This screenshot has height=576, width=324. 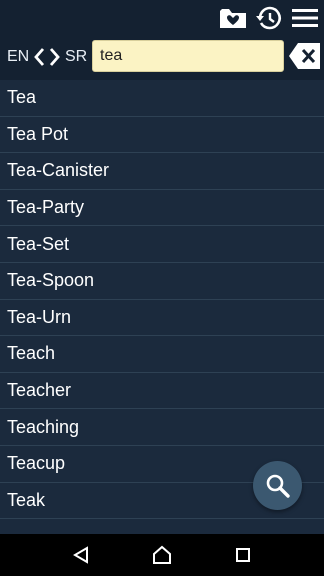 I want to click on swap-arrows-icon, so click(x=47, y=57).